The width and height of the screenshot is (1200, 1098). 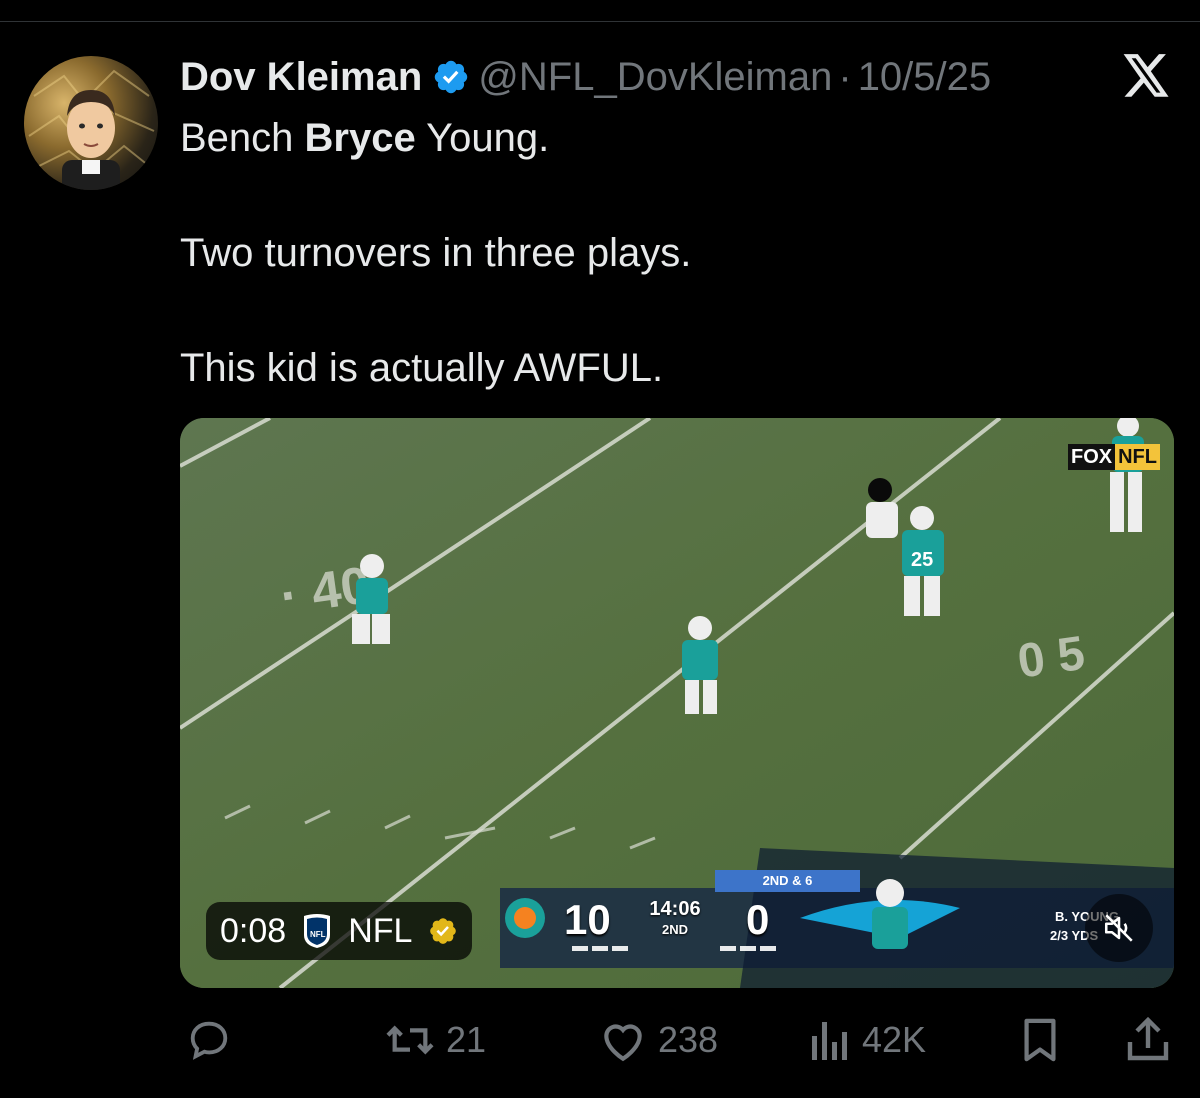 What do you see at coordinates (688, 1039) in the screenshot?
I see `like-count: 238` at bounding box center [688, 1039].